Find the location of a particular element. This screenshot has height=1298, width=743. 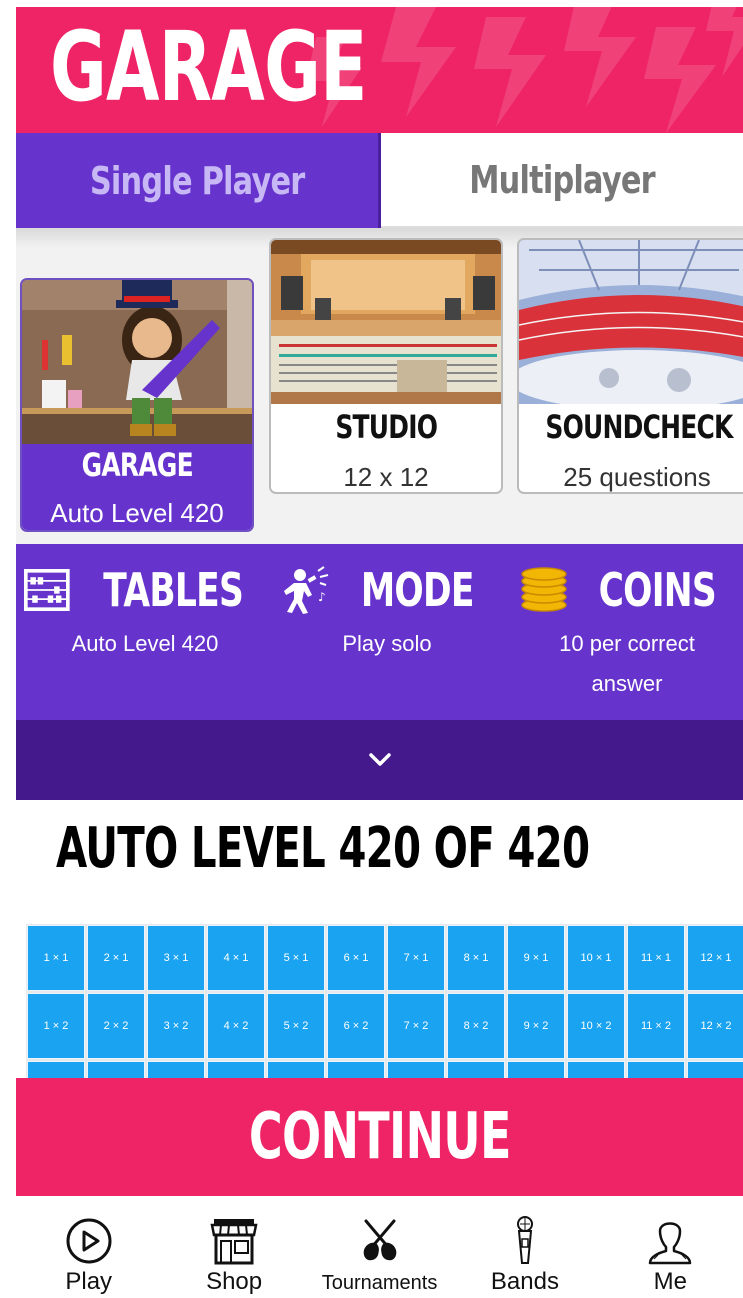

singer-icon: ♪ is located at coordinates (305, 590).